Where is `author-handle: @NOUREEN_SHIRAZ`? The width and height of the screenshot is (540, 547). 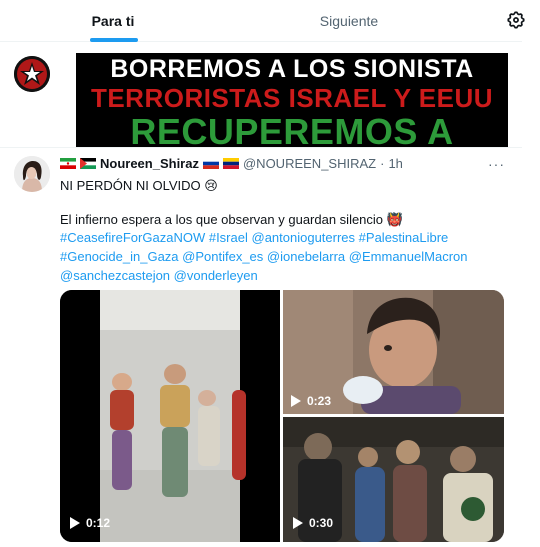
author-handle: @NOUREEN_SHIRAZ is located at coordinates (309, 163).